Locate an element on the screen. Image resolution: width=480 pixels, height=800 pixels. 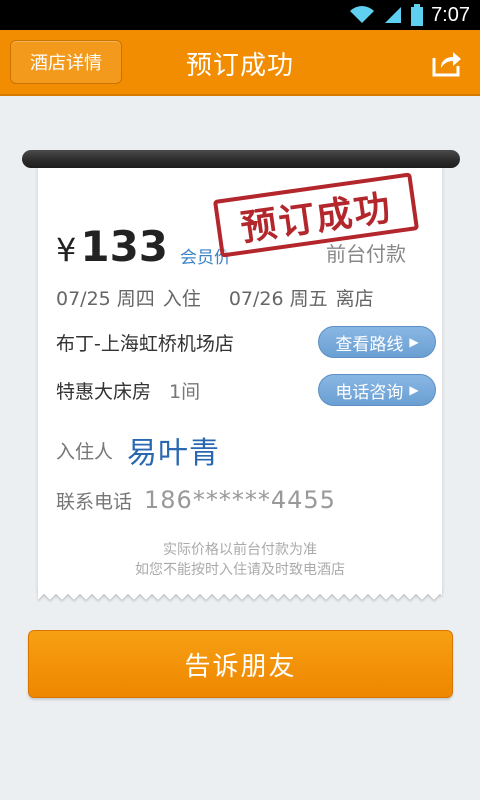
room-row: 特惠大床房 1间 电话咨询 ▶ is located at coordinates (246, 390).